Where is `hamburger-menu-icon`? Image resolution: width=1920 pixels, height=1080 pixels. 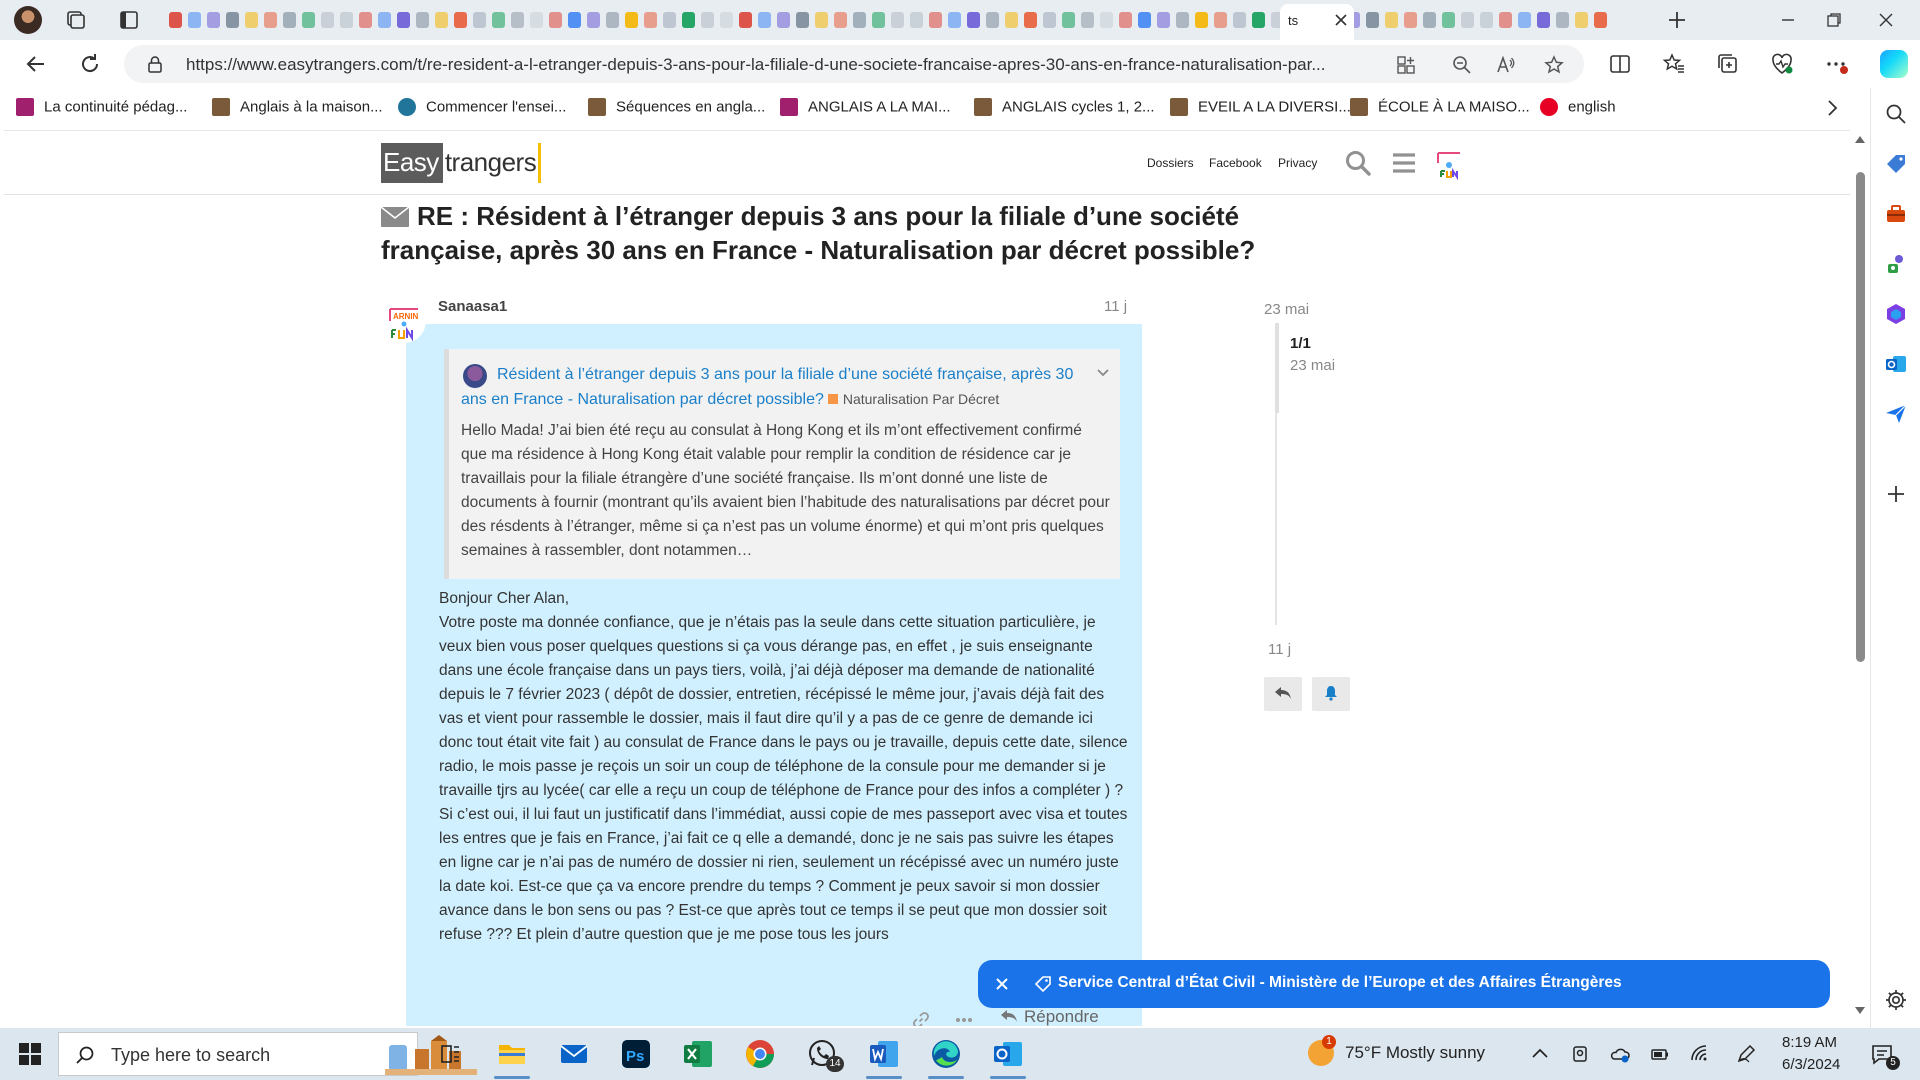
hamburger-menu-icon is located at coordinates (1404, 163).